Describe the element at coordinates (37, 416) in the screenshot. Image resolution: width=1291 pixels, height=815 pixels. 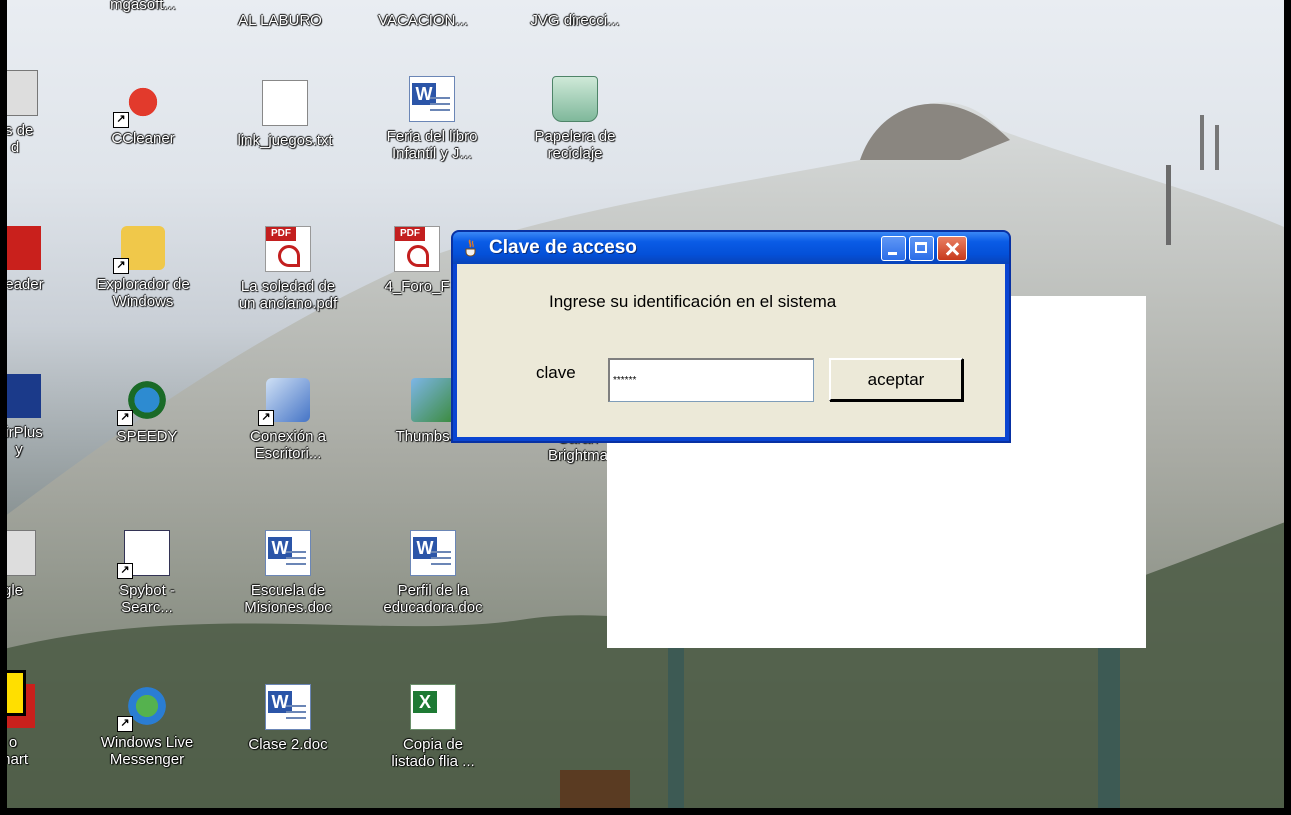
I see `icon-airplus: AirPlus y` at that location.